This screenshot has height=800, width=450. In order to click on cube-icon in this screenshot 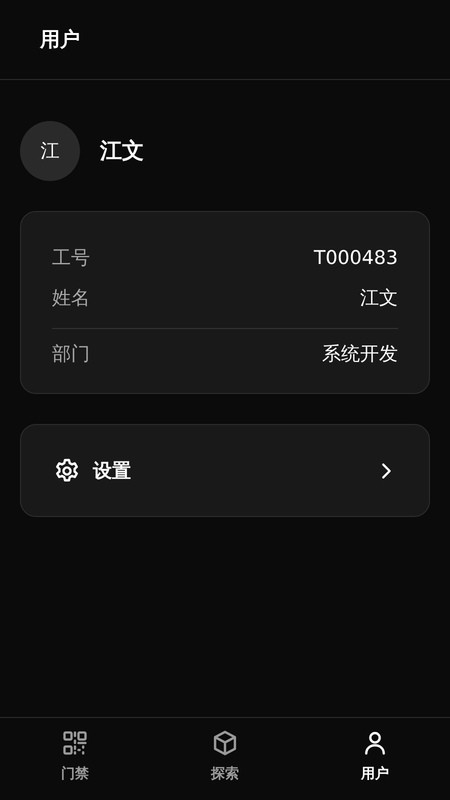, I will do `click(225, 743)`.